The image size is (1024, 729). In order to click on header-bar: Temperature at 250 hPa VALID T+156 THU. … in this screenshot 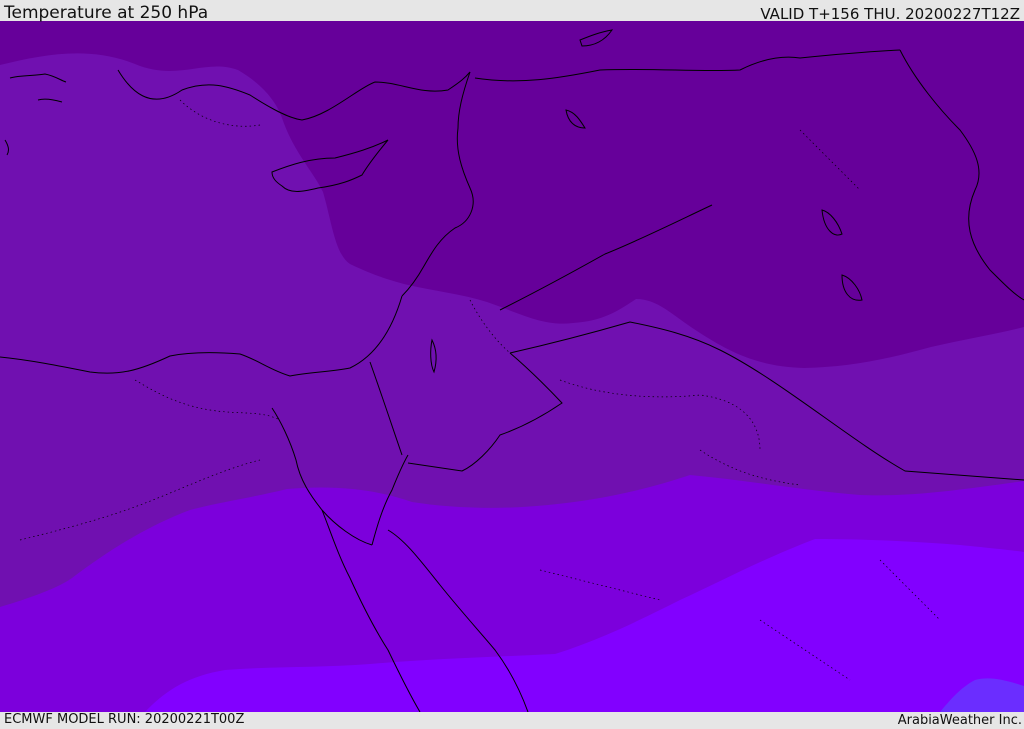, I will do `click(512, 11)`.